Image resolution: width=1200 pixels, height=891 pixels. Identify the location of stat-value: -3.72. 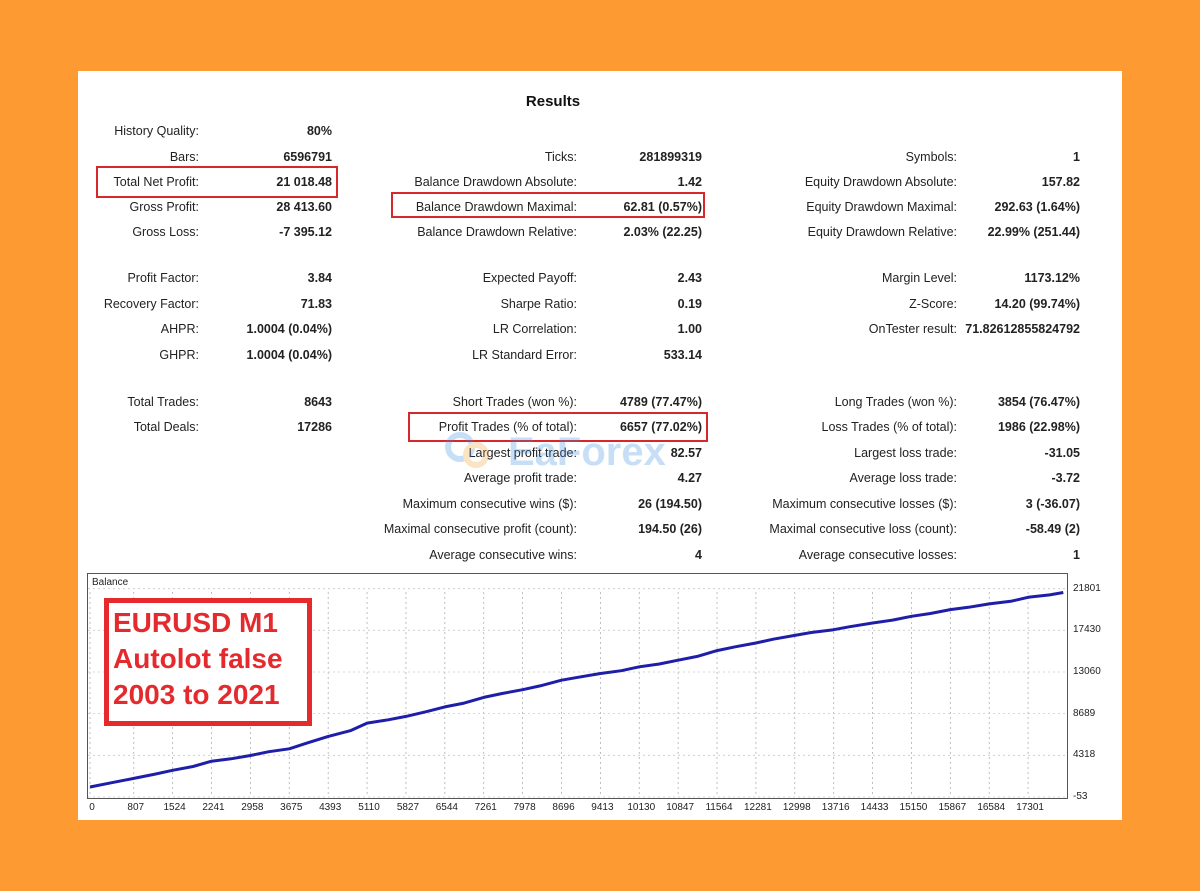
(1066, 478).